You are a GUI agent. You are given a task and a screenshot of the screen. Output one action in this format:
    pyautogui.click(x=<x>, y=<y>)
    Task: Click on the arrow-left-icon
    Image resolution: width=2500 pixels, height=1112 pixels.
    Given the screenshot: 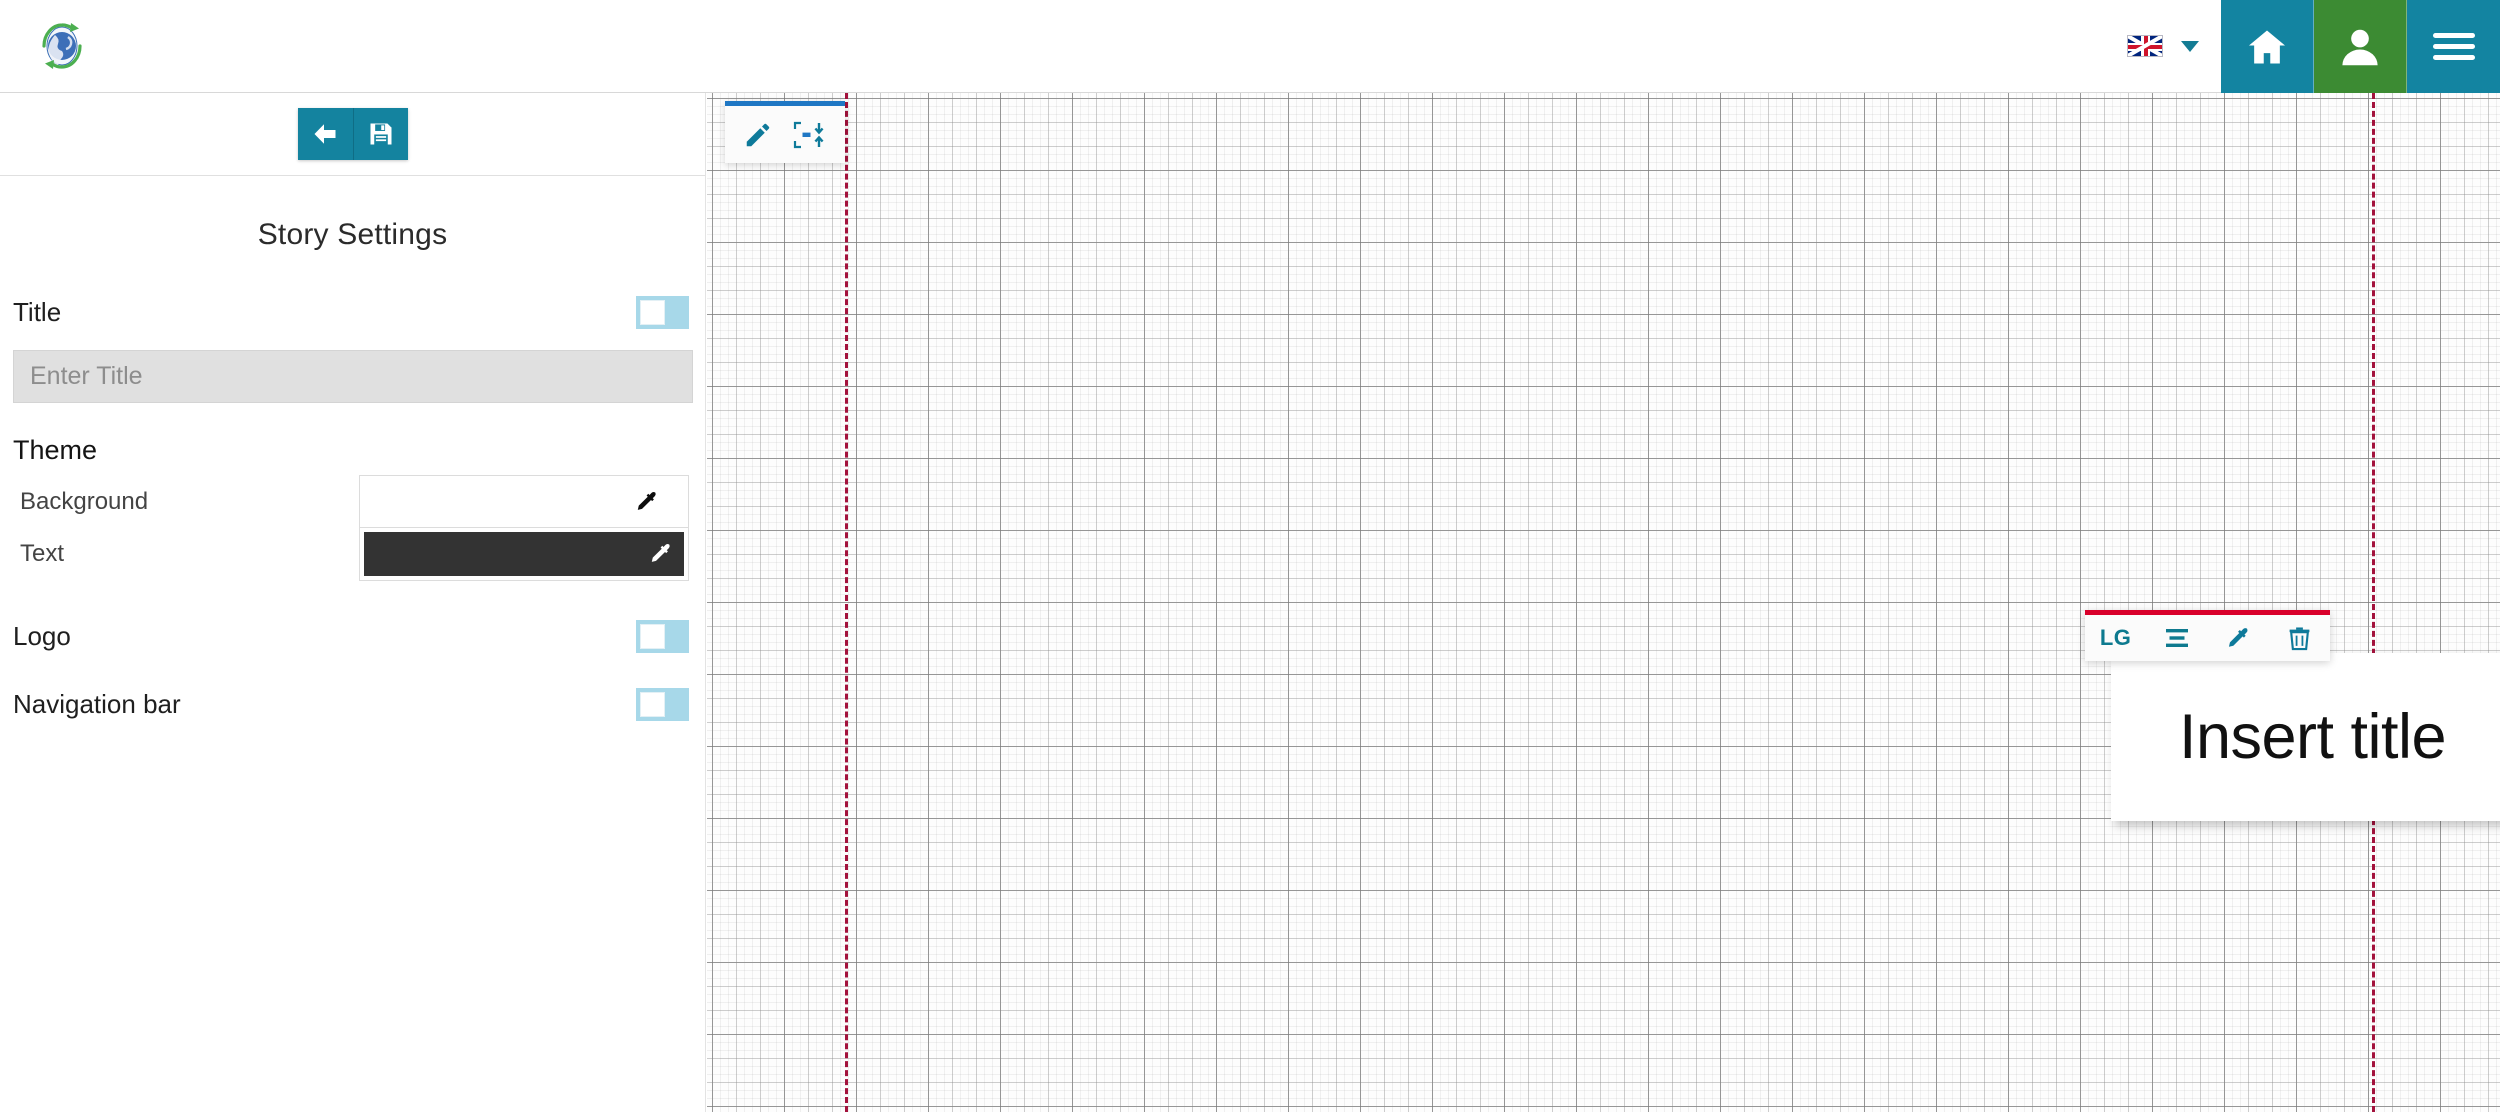 What is the action you would take?
    pyautogui.click(x=325, y=134)
    